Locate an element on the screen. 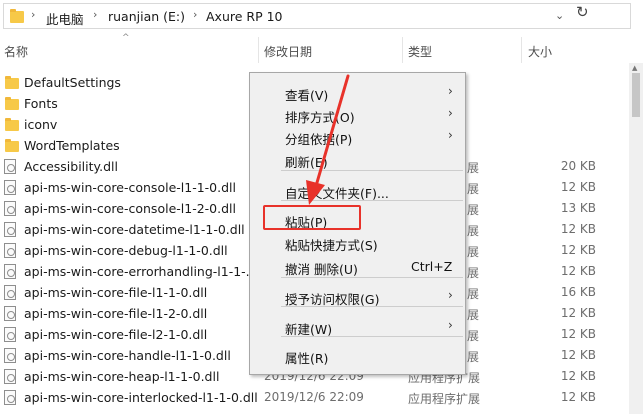 This screenshot has height=414, width=643. address-bar-area: › 此电脑 › ruanjian (E:) › Axure RP 10 ⌄ ↻ is located at coordinates (321, 16).